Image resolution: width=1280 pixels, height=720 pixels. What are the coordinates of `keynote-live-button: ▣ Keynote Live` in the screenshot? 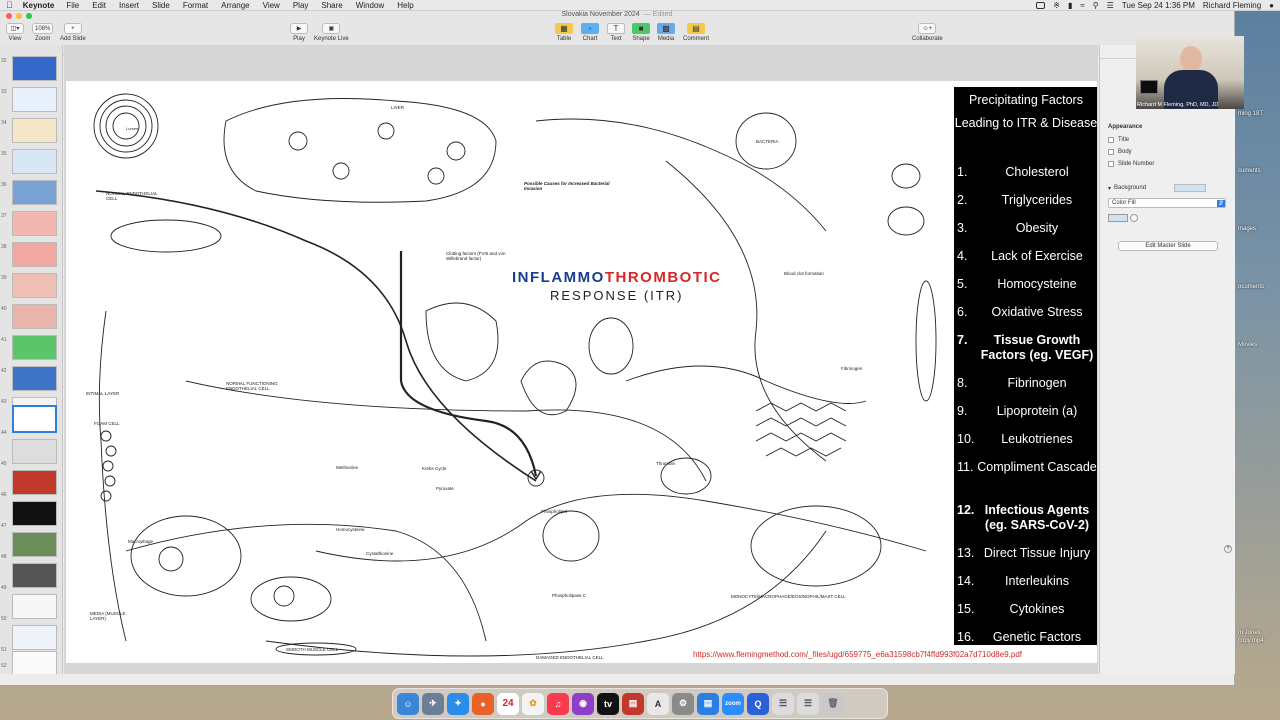 It's located at (331, 32).